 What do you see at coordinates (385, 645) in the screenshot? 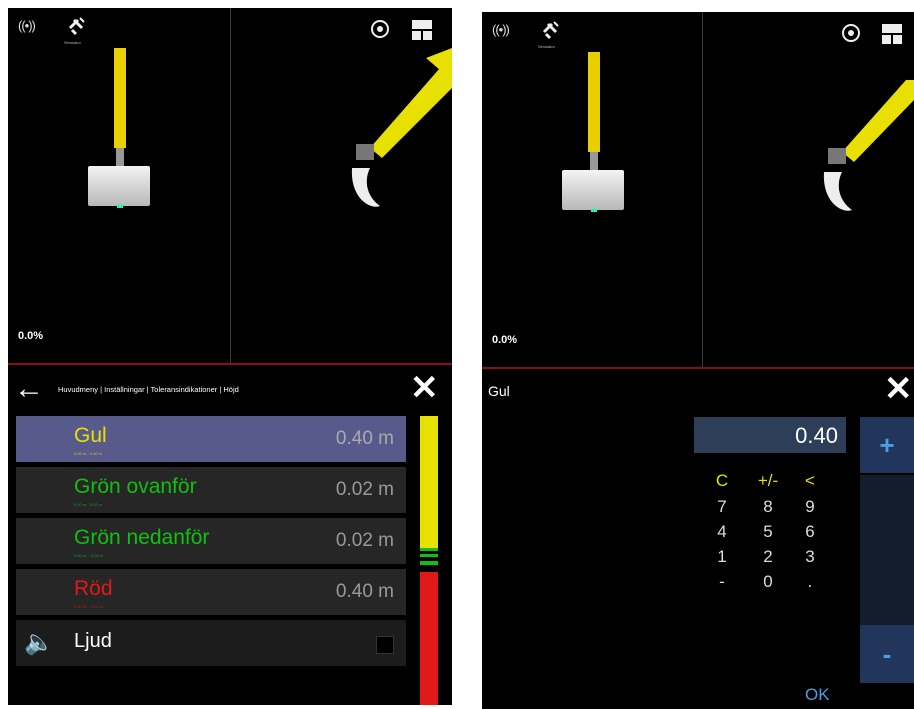
I see `sound-checkbox` at bounding box center [385, 645].